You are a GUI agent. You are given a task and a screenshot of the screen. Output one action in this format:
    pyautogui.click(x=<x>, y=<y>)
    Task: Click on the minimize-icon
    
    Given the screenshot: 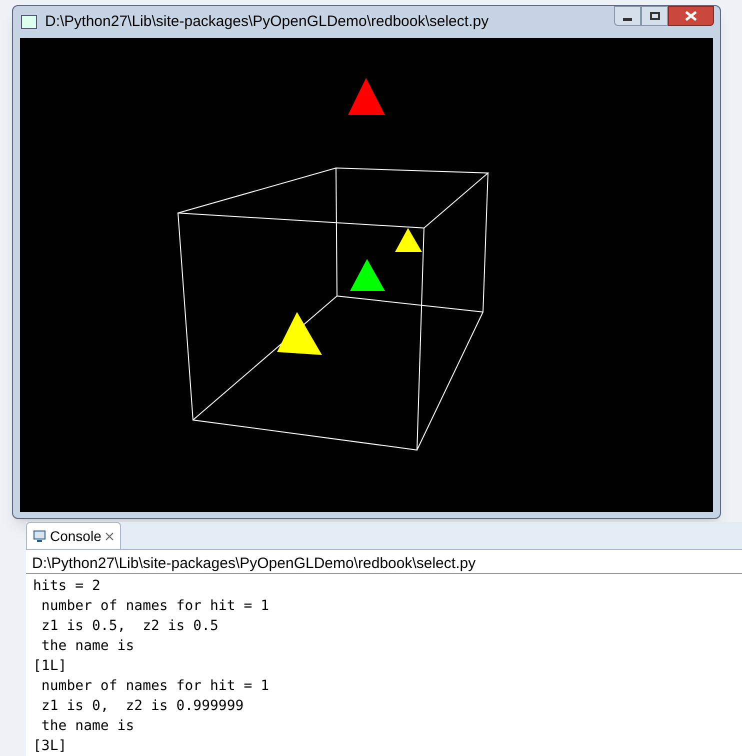 What is the action you would take?
    pyautogui.click(x=627, y=19)
    